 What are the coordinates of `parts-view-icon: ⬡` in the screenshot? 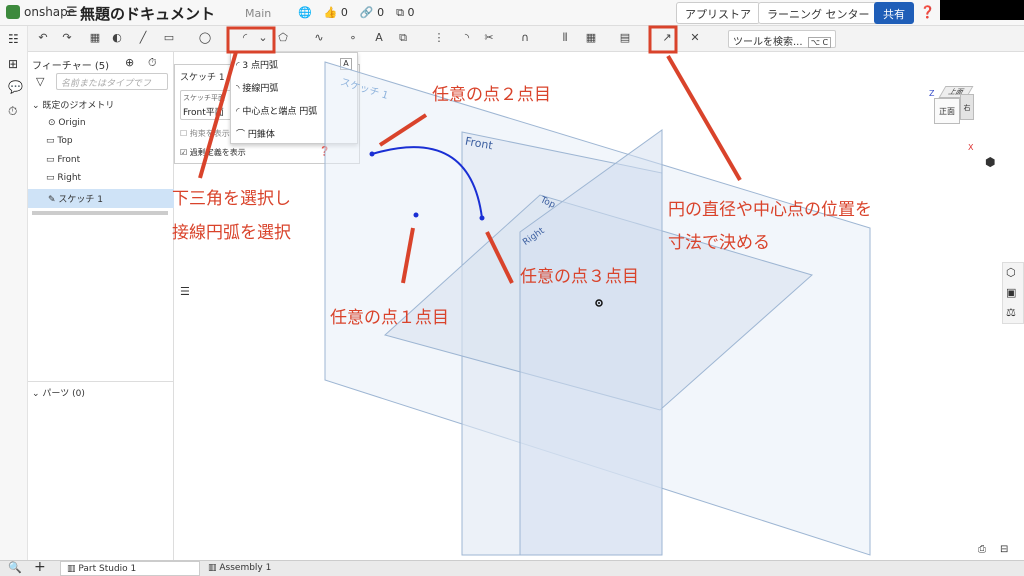 It's located at (1011, 272).